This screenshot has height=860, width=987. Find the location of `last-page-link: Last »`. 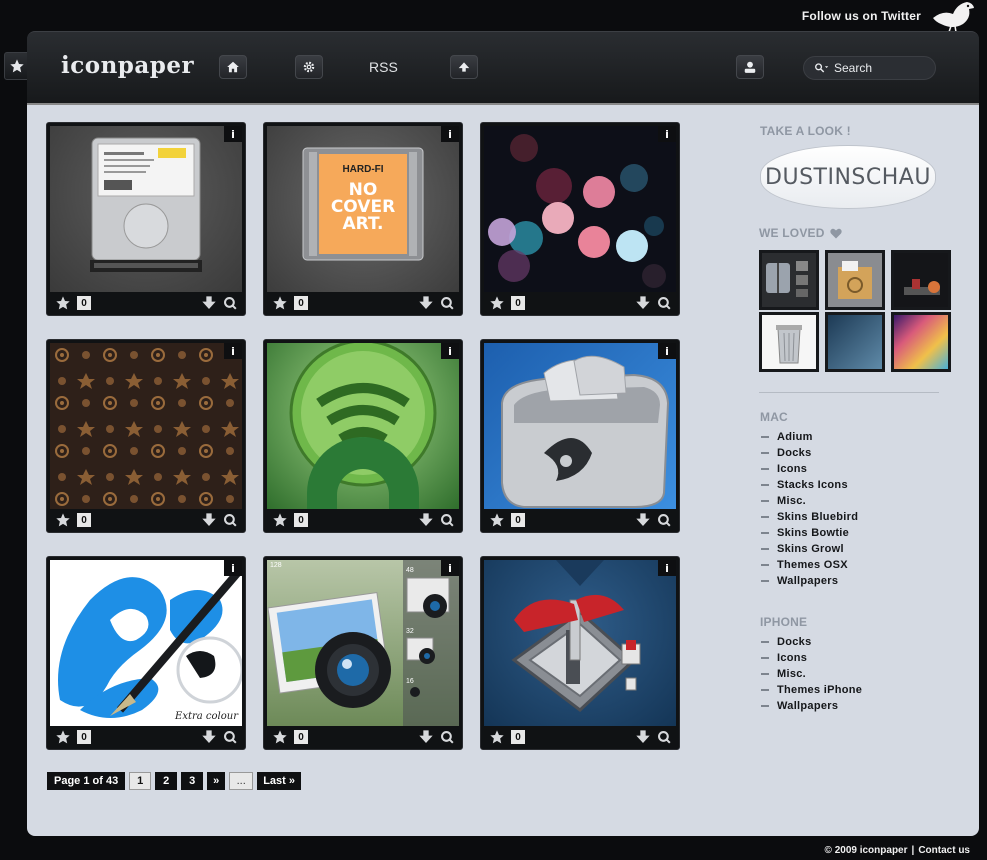

last-page-link: Last » is located at coordinates (279, 781).